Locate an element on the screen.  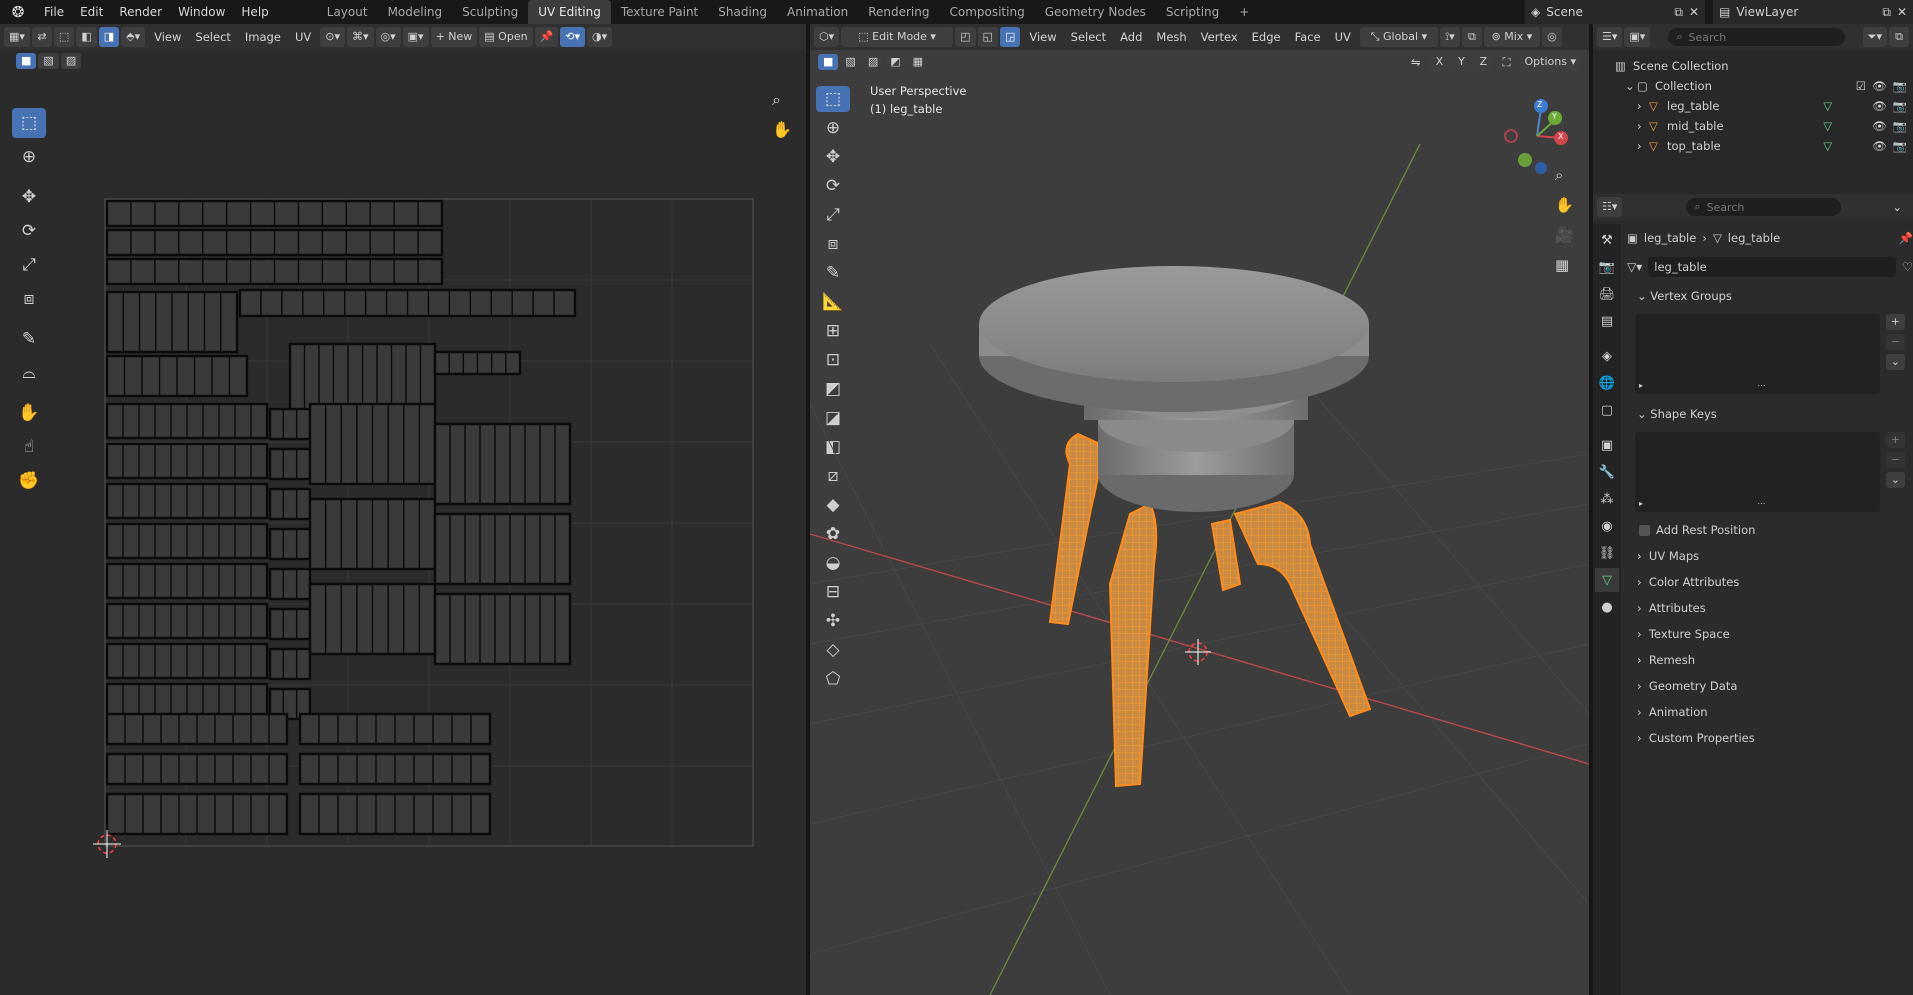
vertex-select-icon: ⬚ is located at coordinates (64, 37).